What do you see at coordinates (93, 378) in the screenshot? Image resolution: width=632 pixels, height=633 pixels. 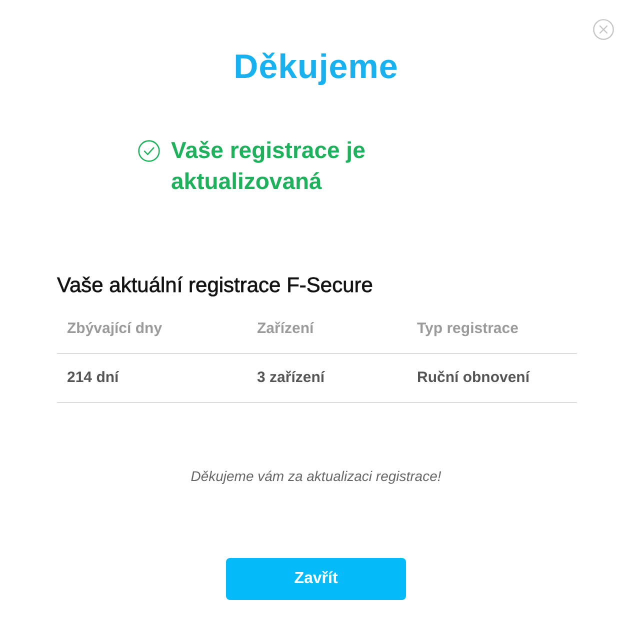 I see `table-cell-text: 214 dní` at bounding box center [93, 378].